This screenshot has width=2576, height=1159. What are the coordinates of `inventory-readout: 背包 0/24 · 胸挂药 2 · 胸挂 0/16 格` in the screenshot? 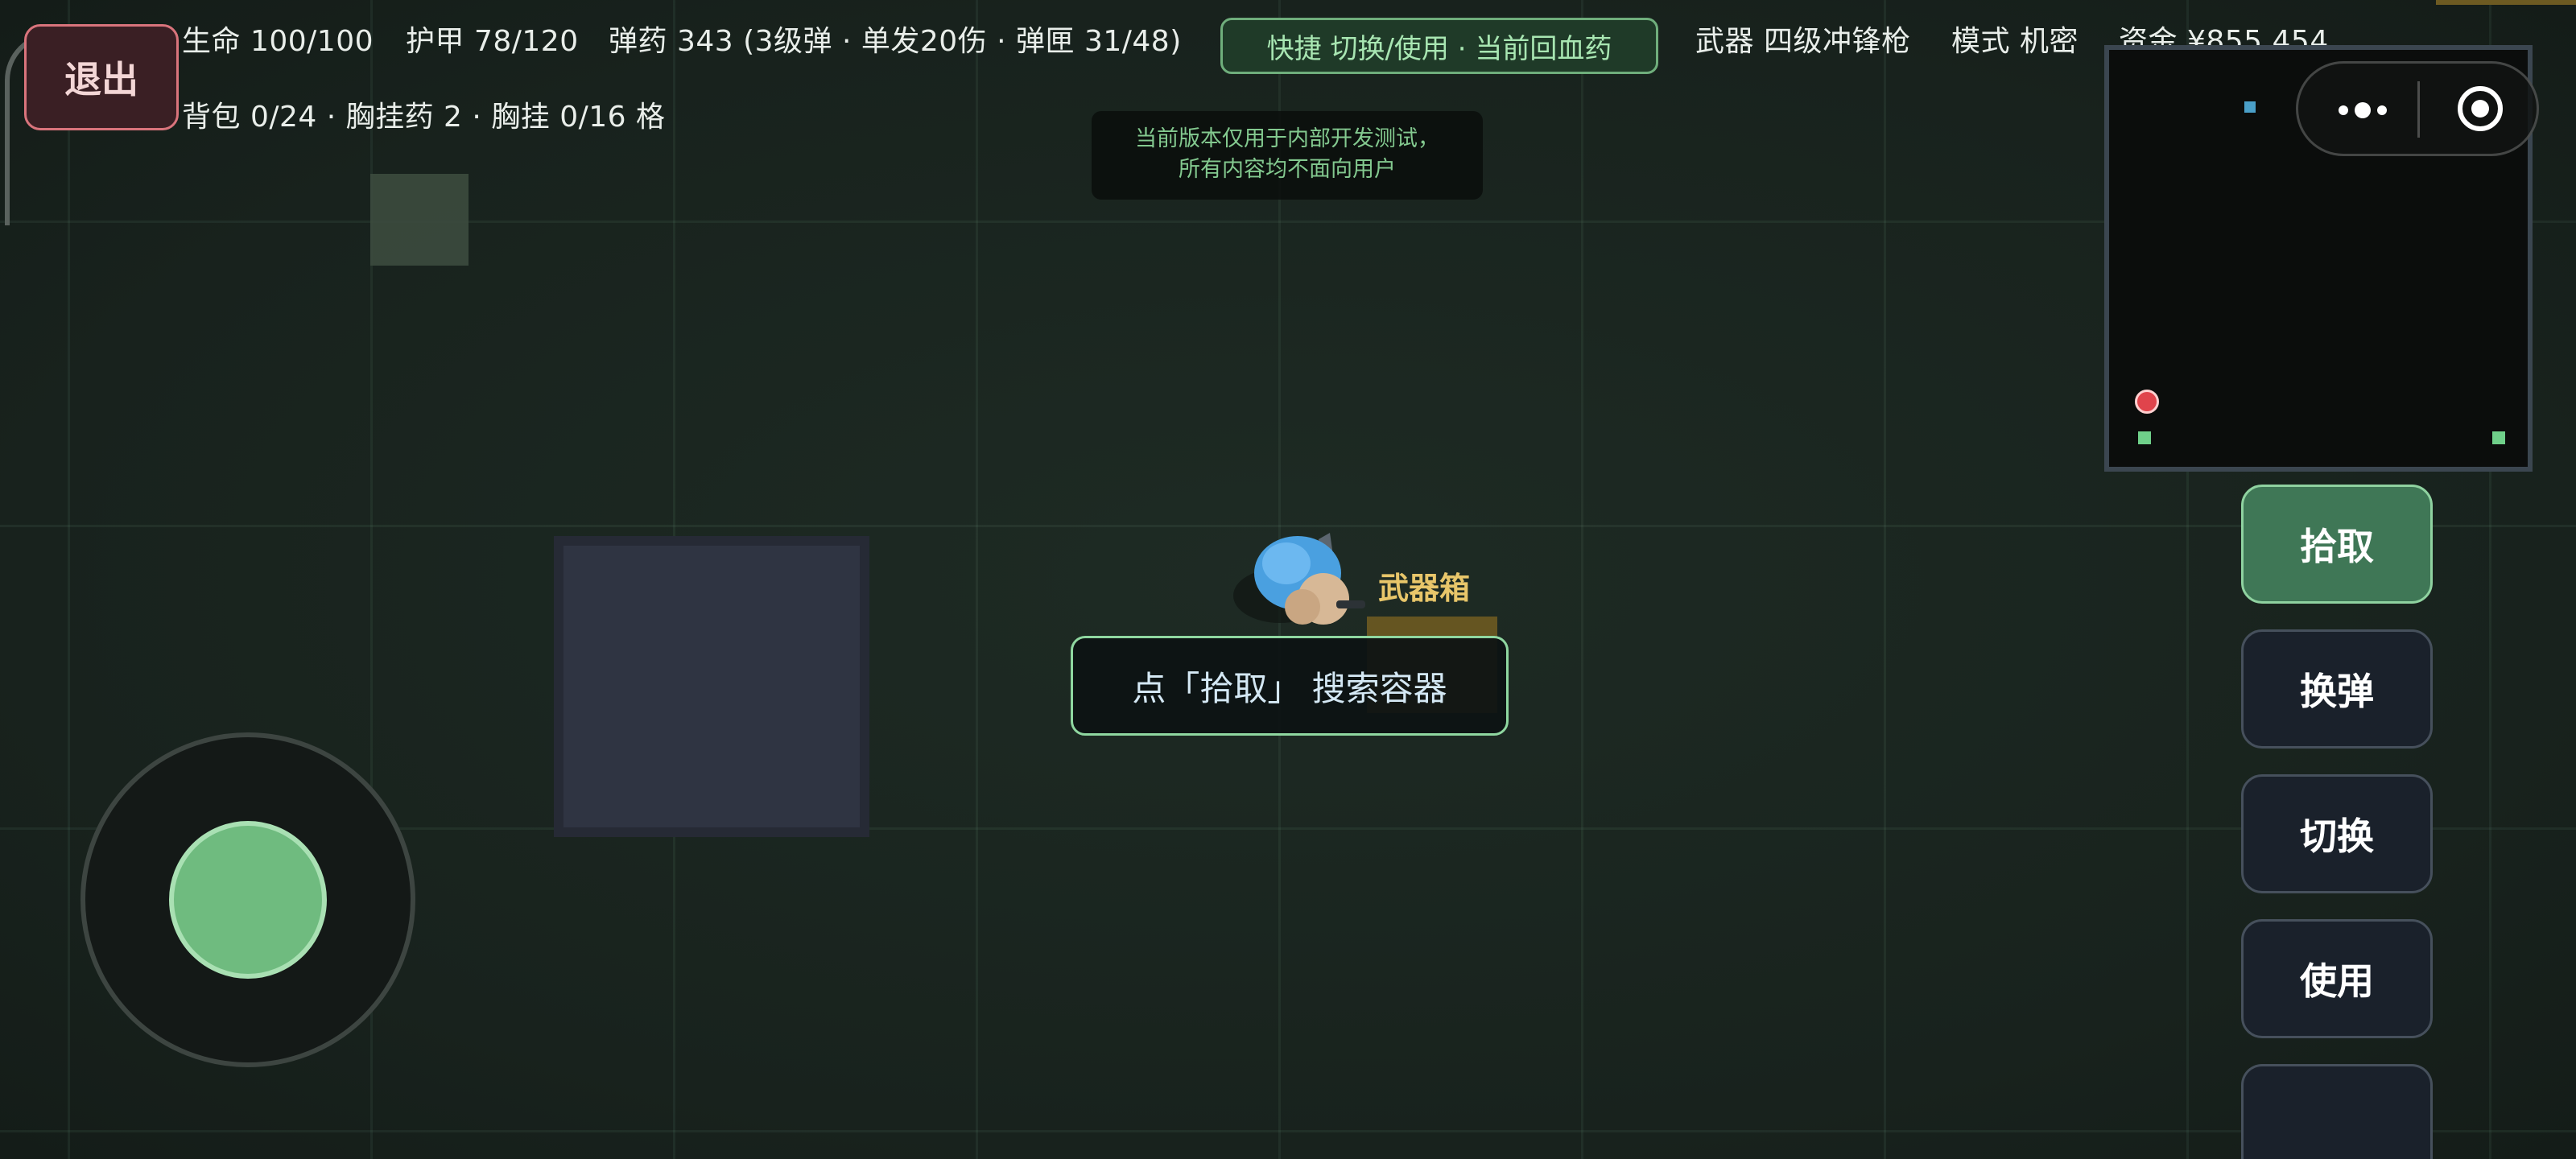 It's located at (424, 117).